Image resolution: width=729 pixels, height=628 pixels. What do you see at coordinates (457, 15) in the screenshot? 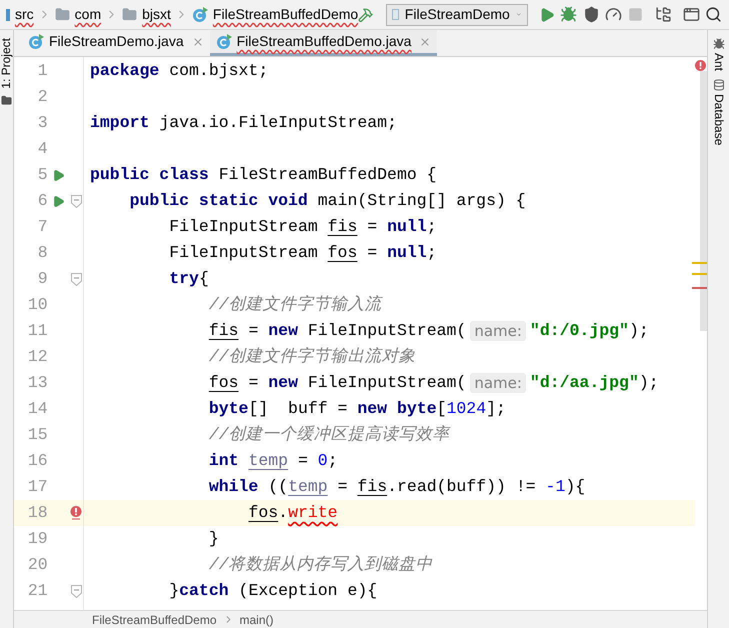
I see `run-configuration-dropdown: FileStreamDemo` at bounding box center [457, 15].